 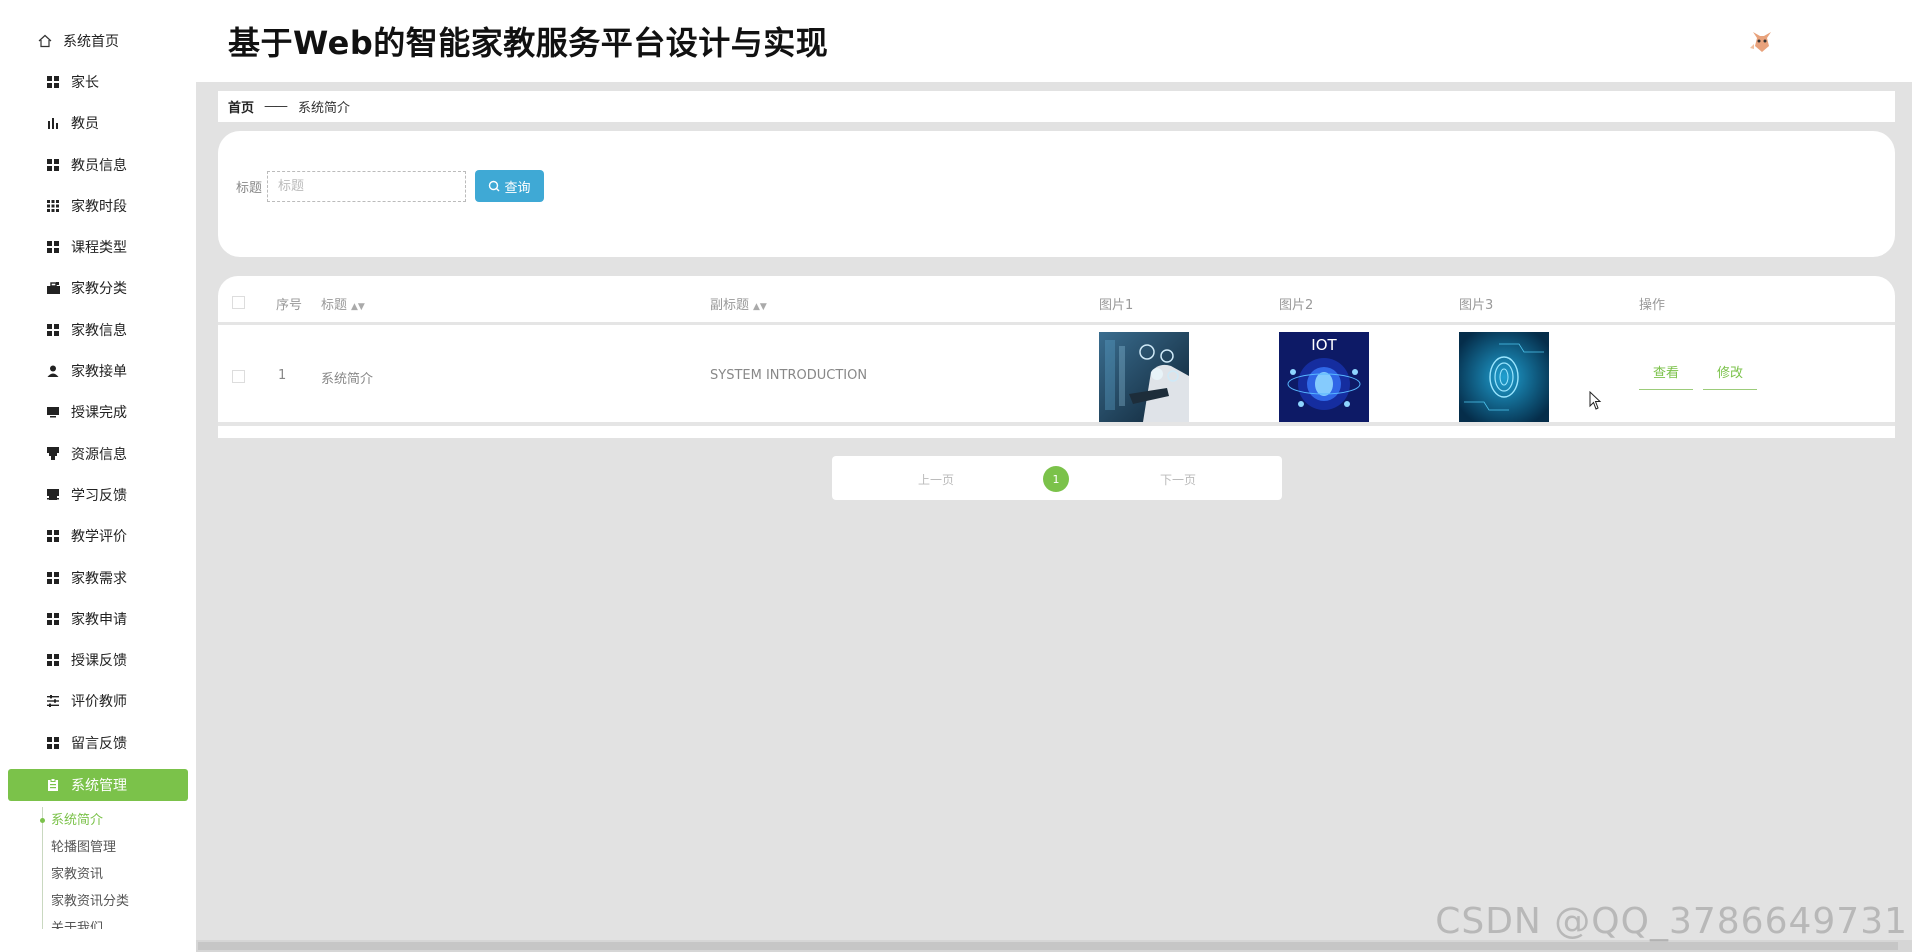 I want to click on sidebar-item-label: 资源信息, so click(x=99, y=454).